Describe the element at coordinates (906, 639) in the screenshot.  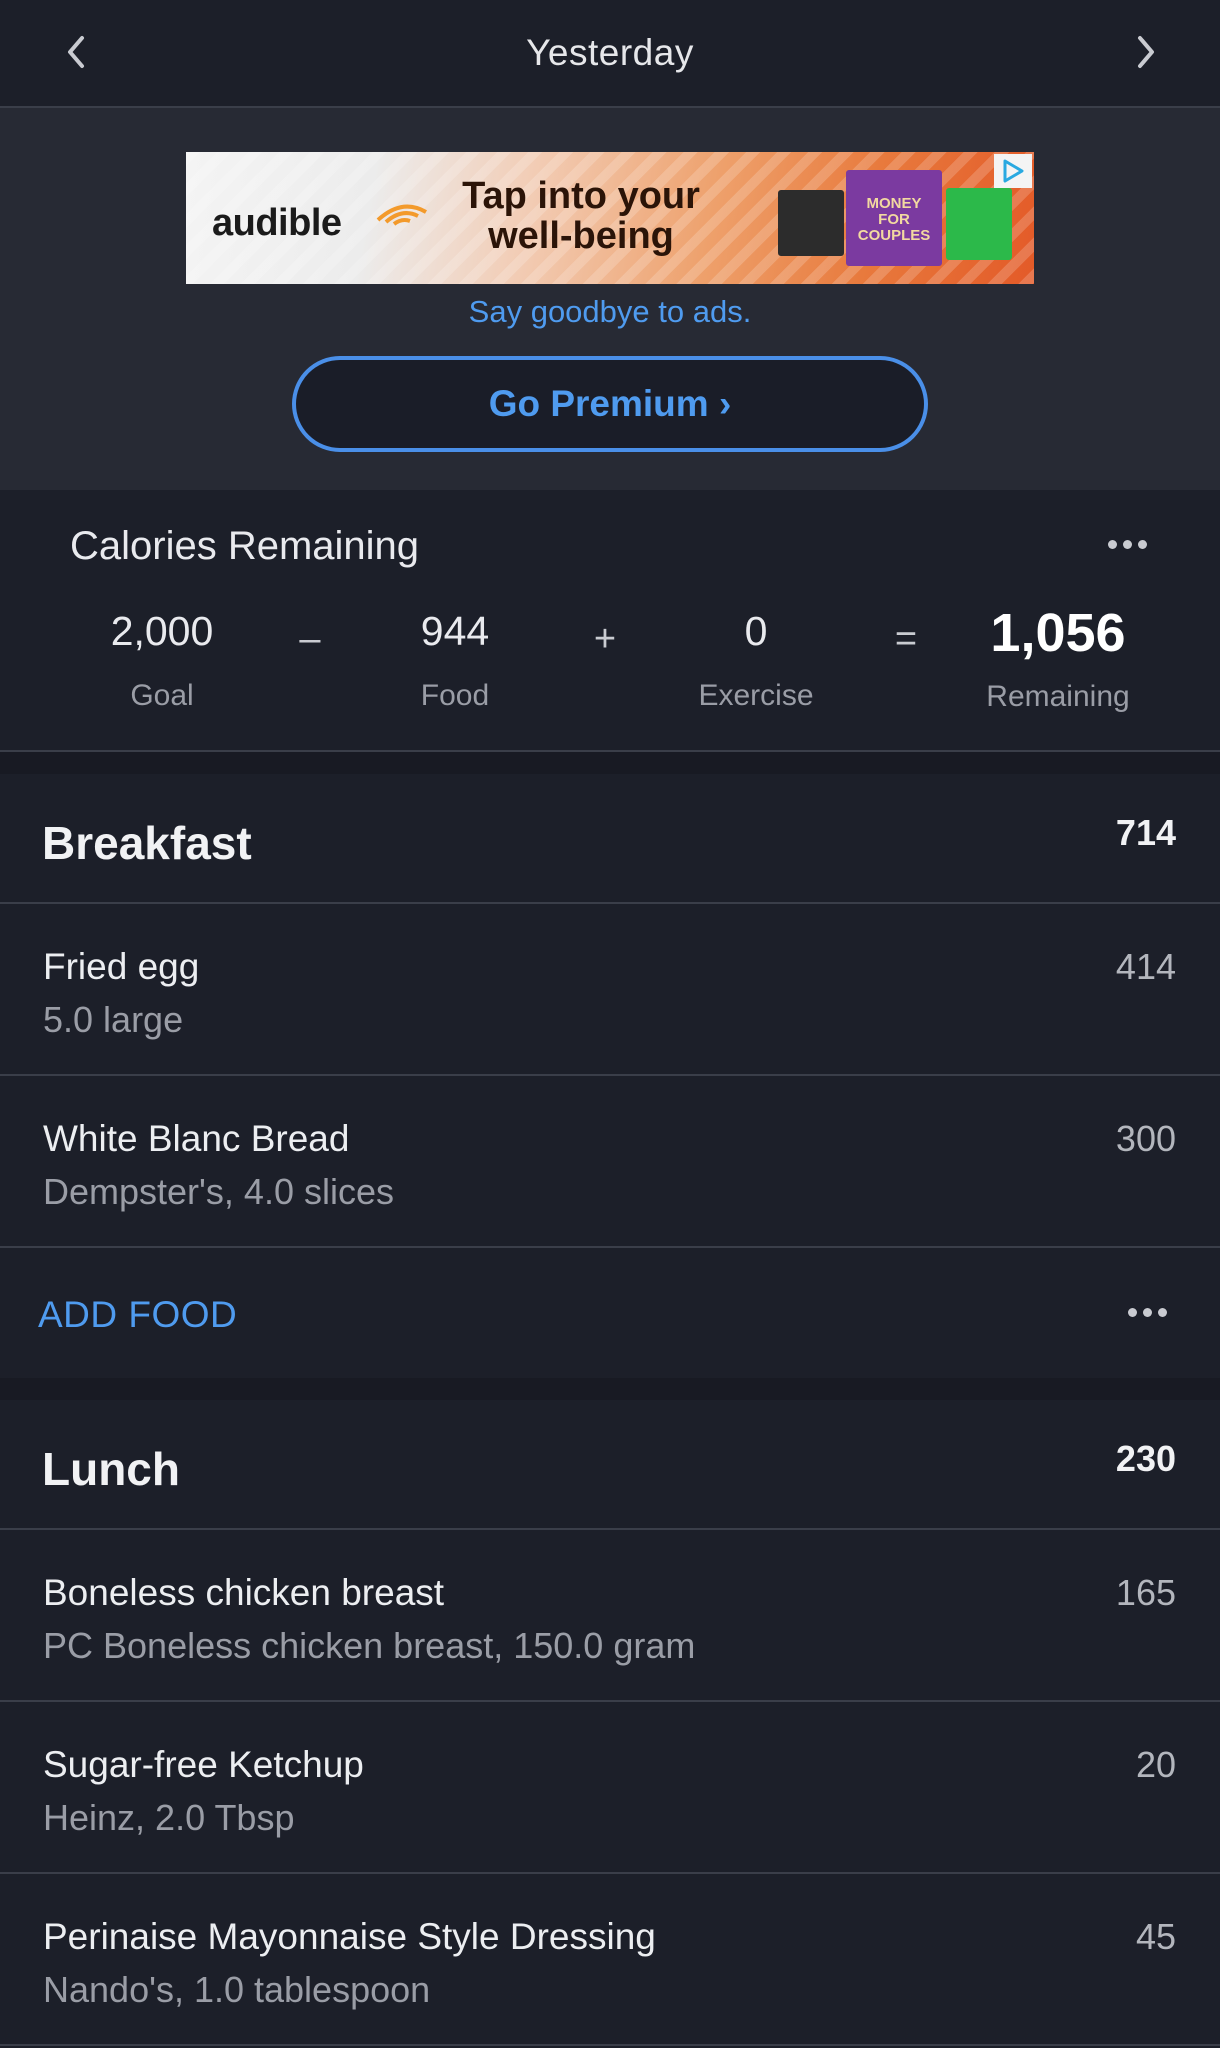
I see `equals-operator: =` at that location.